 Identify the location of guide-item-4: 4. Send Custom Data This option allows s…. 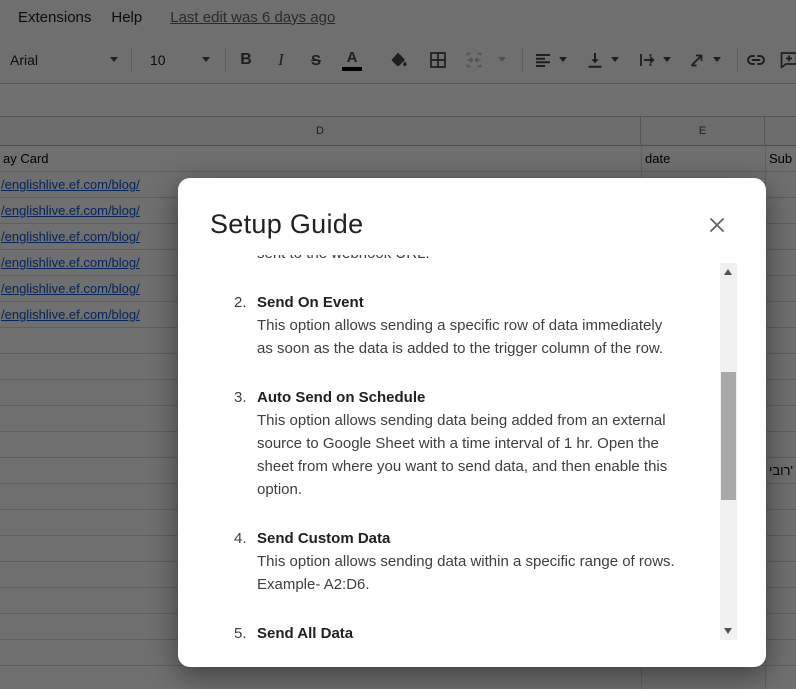
(464, 561).